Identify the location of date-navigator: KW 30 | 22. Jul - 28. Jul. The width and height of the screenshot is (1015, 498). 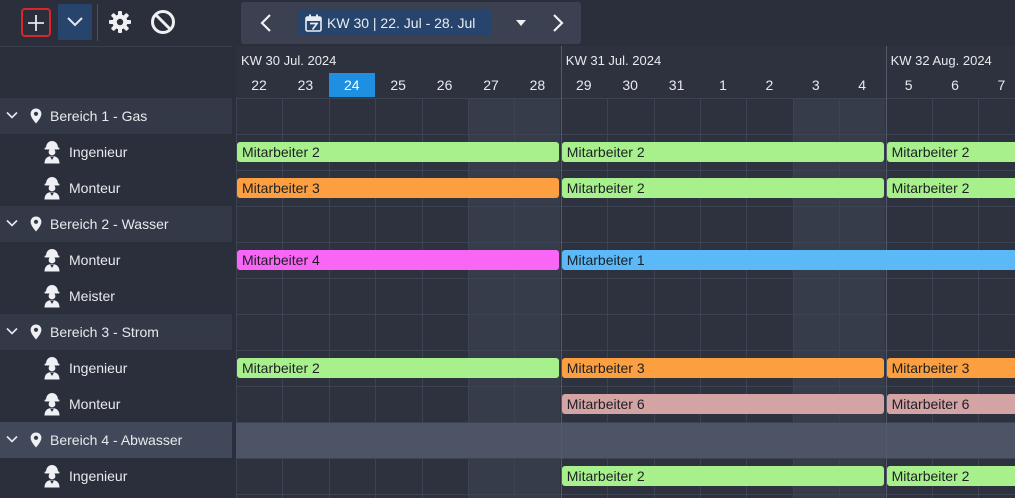
(411, 23).